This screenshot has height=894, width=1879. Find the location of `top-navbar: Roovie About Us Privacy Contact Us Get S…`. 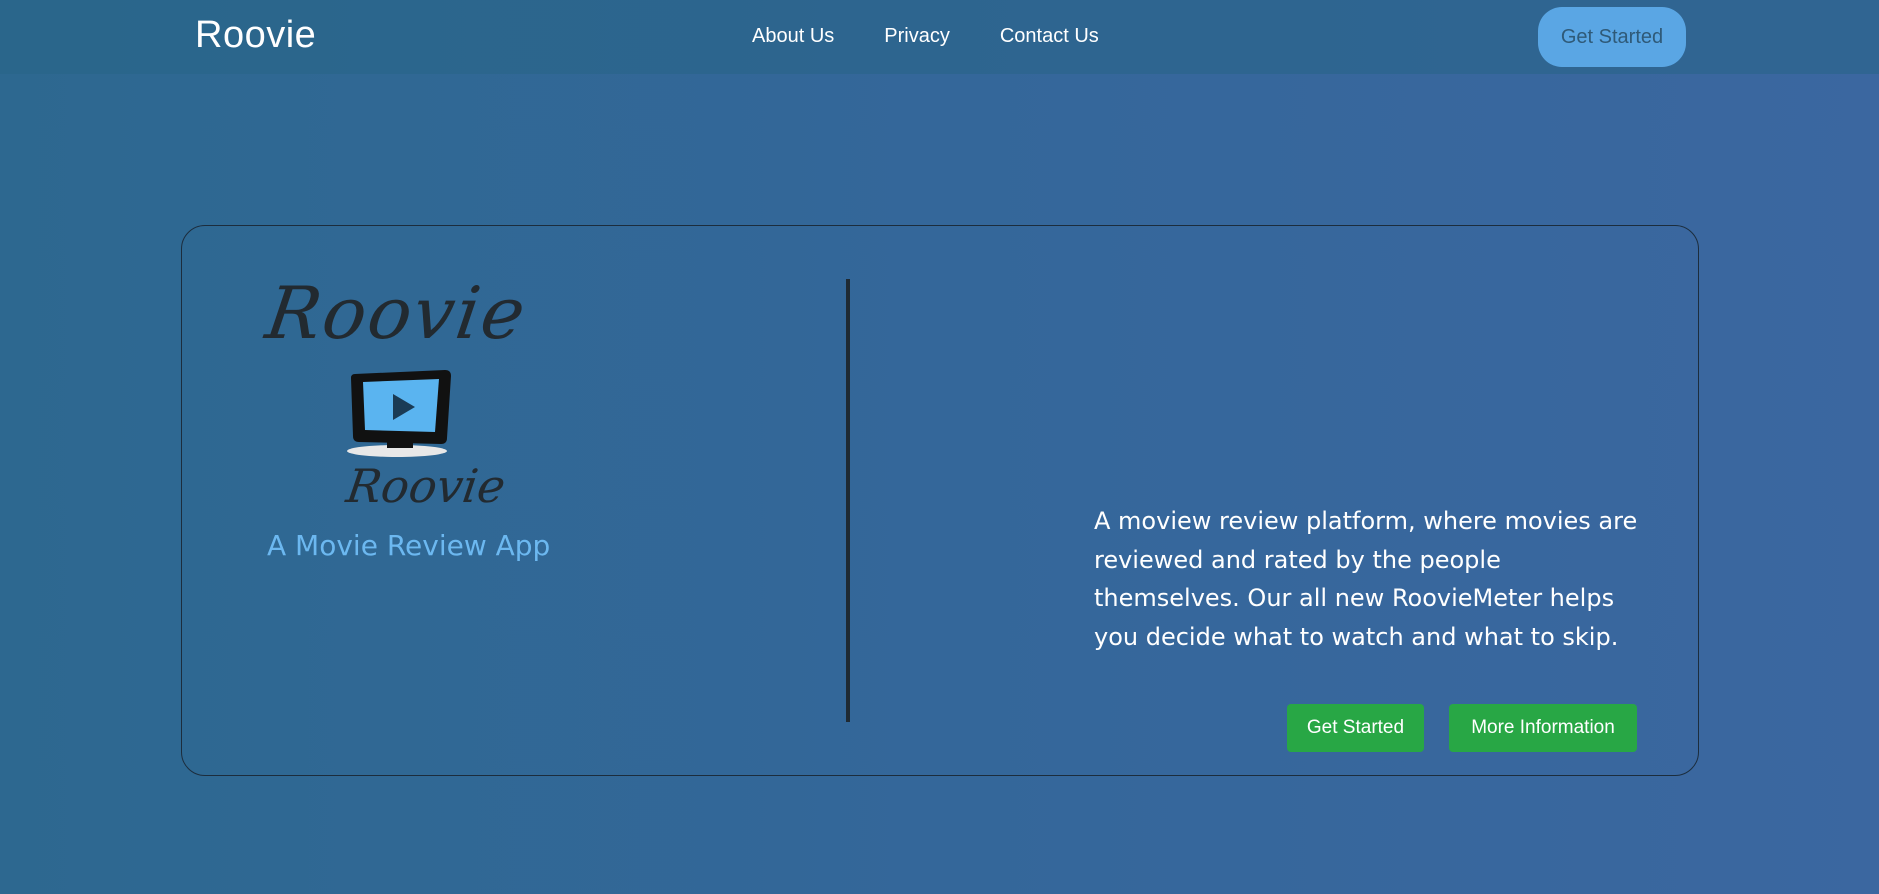

top-navbar: Roovie About Us Privacy Contact Us Get S… is located at coordinates (939, 37).